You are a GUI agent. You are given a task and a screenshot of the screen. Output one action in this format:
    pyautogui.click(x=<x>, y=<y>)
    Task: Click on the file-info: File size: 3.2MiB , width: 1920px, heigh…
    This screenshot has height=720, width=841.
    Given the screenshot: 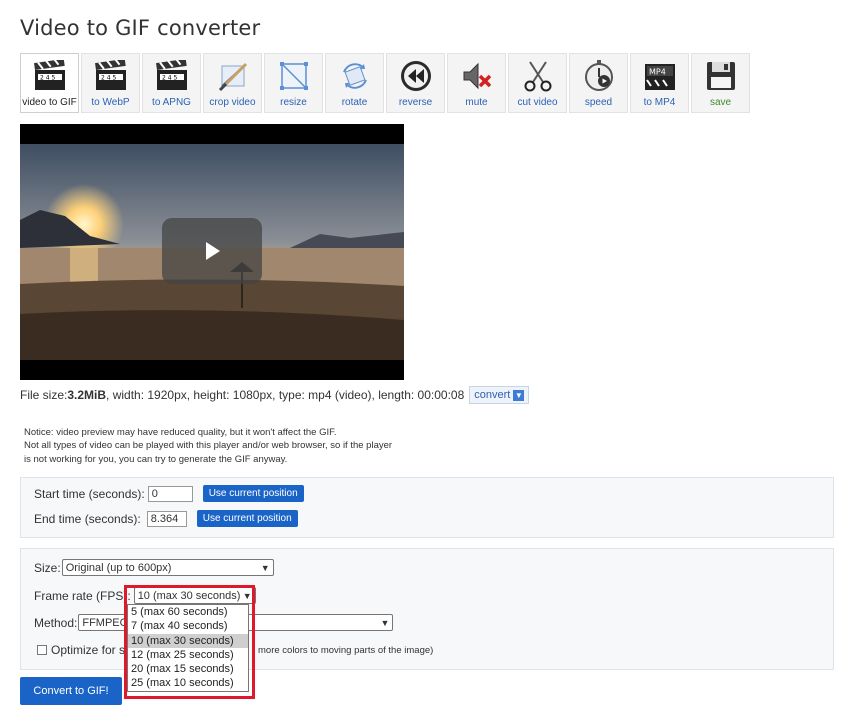 What is the action you would take?
    pyautogui.click(x=275, y=395)
    